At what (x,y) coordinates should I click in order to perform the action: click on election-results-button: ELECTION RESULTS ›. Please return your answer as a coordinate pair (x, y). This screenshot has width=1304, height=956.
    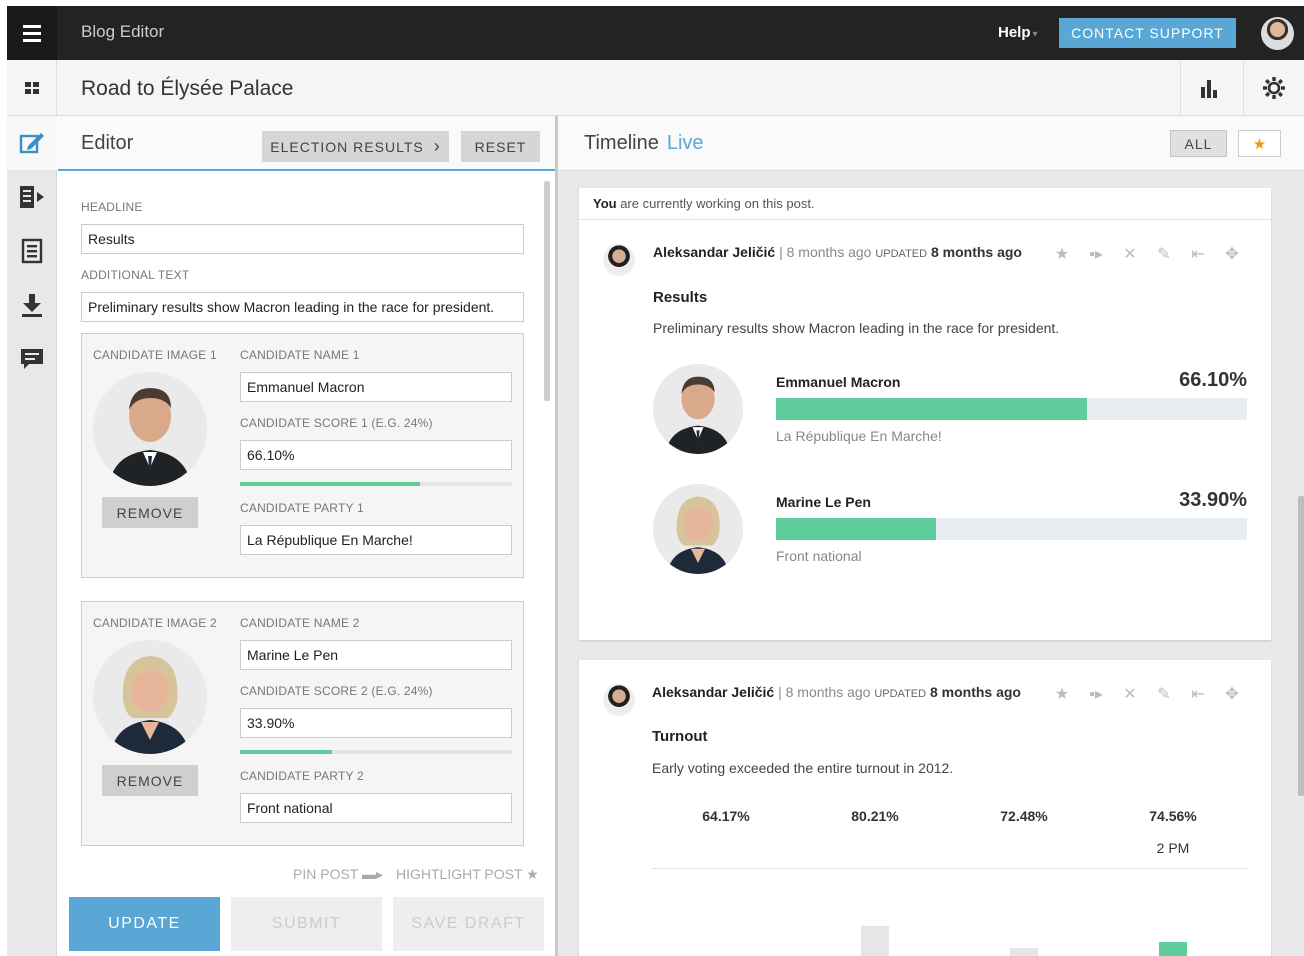
    Looking at the image, I should click on (355, 146).